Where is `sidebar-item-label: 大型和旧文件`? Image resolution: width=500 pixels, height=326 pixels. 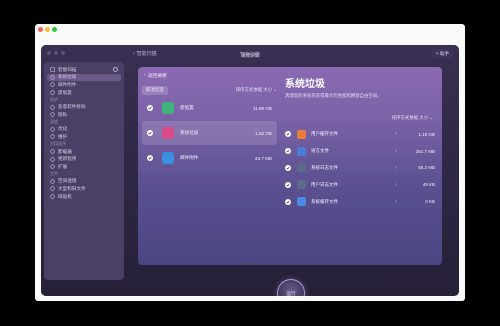
sidebar-item-label: 大型和旧文件 is located at coordinates (72, 188).